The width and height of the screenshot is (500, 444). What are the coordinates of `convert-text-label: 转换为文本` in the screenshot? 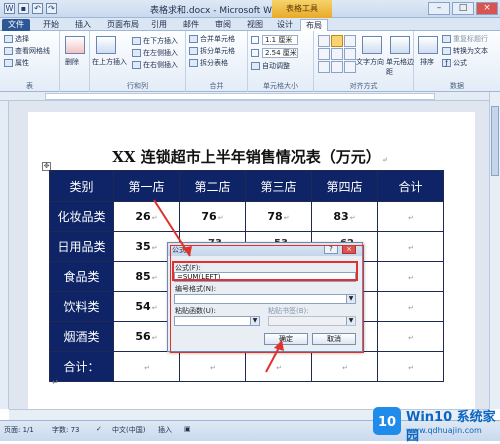 It's located at (470, 51).